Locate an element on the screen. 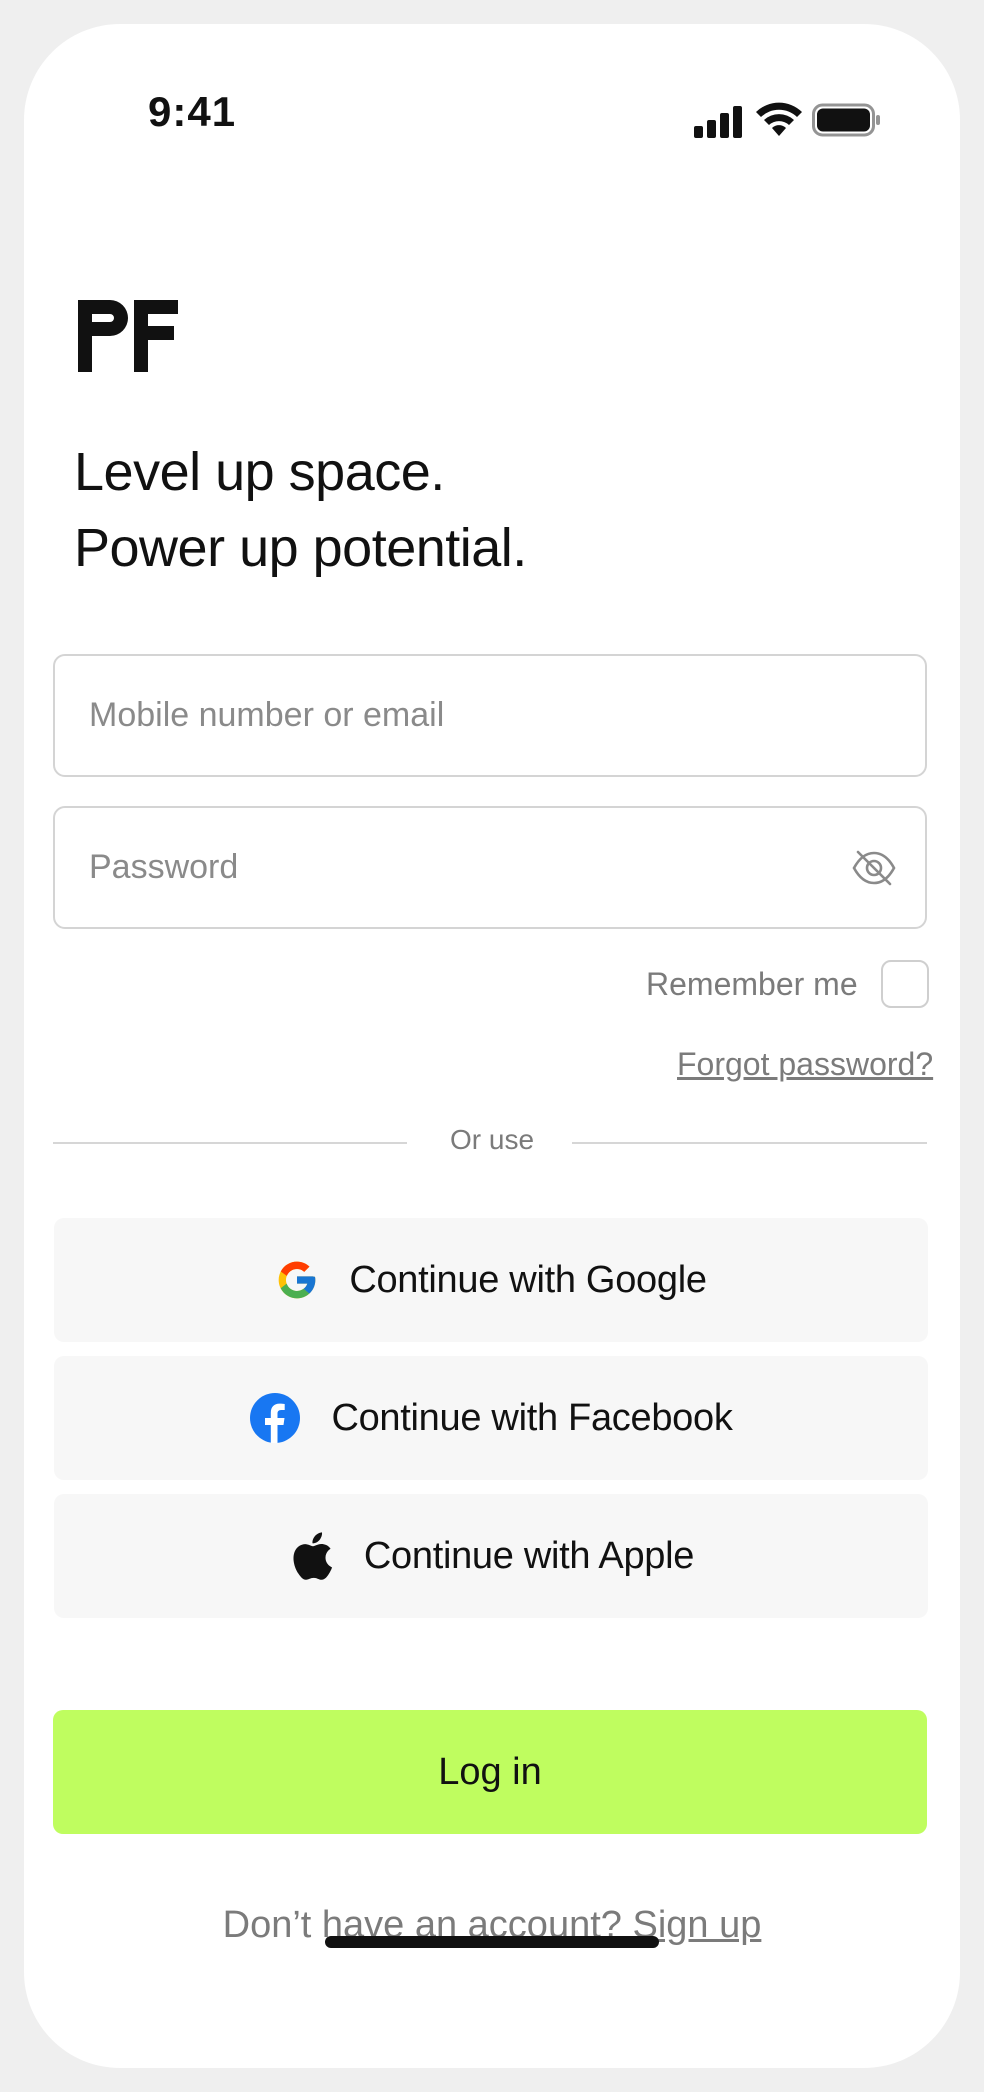 Image resolution: width=984 pixels, height=2092 pixels. identifier-input is located at coordinates (469, 715).